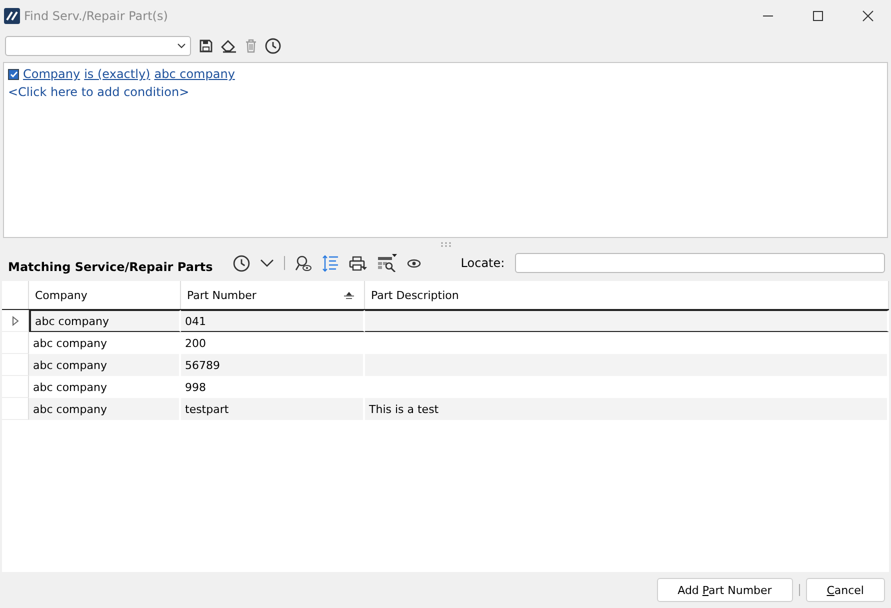 The width and height of the screenshot is (891, 608). Describe the element at coordinates (845, 590) in the screenshot. I see `cancel-button: Cancel` at that location.